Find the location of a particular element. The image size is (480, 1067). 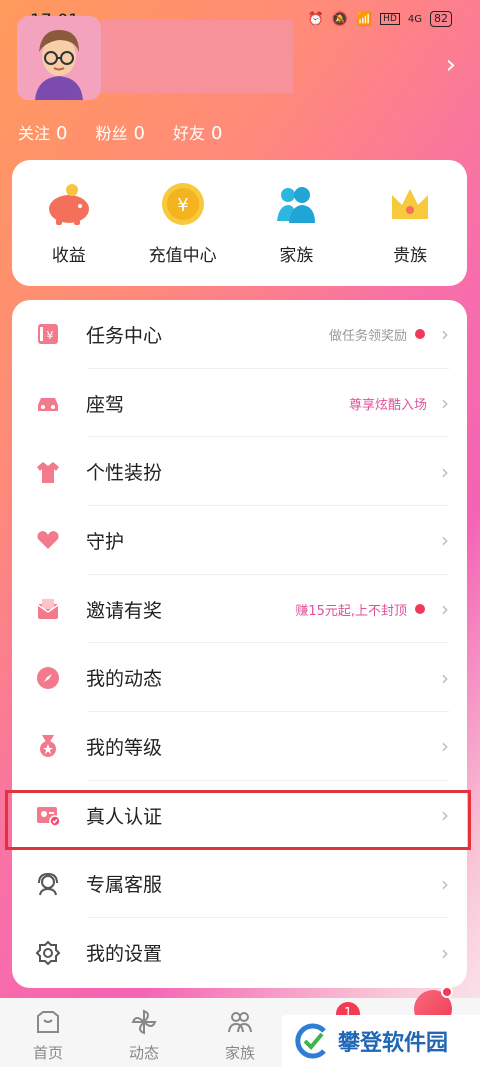

nav-family: 家族 is located at coordinates (240, 1032).